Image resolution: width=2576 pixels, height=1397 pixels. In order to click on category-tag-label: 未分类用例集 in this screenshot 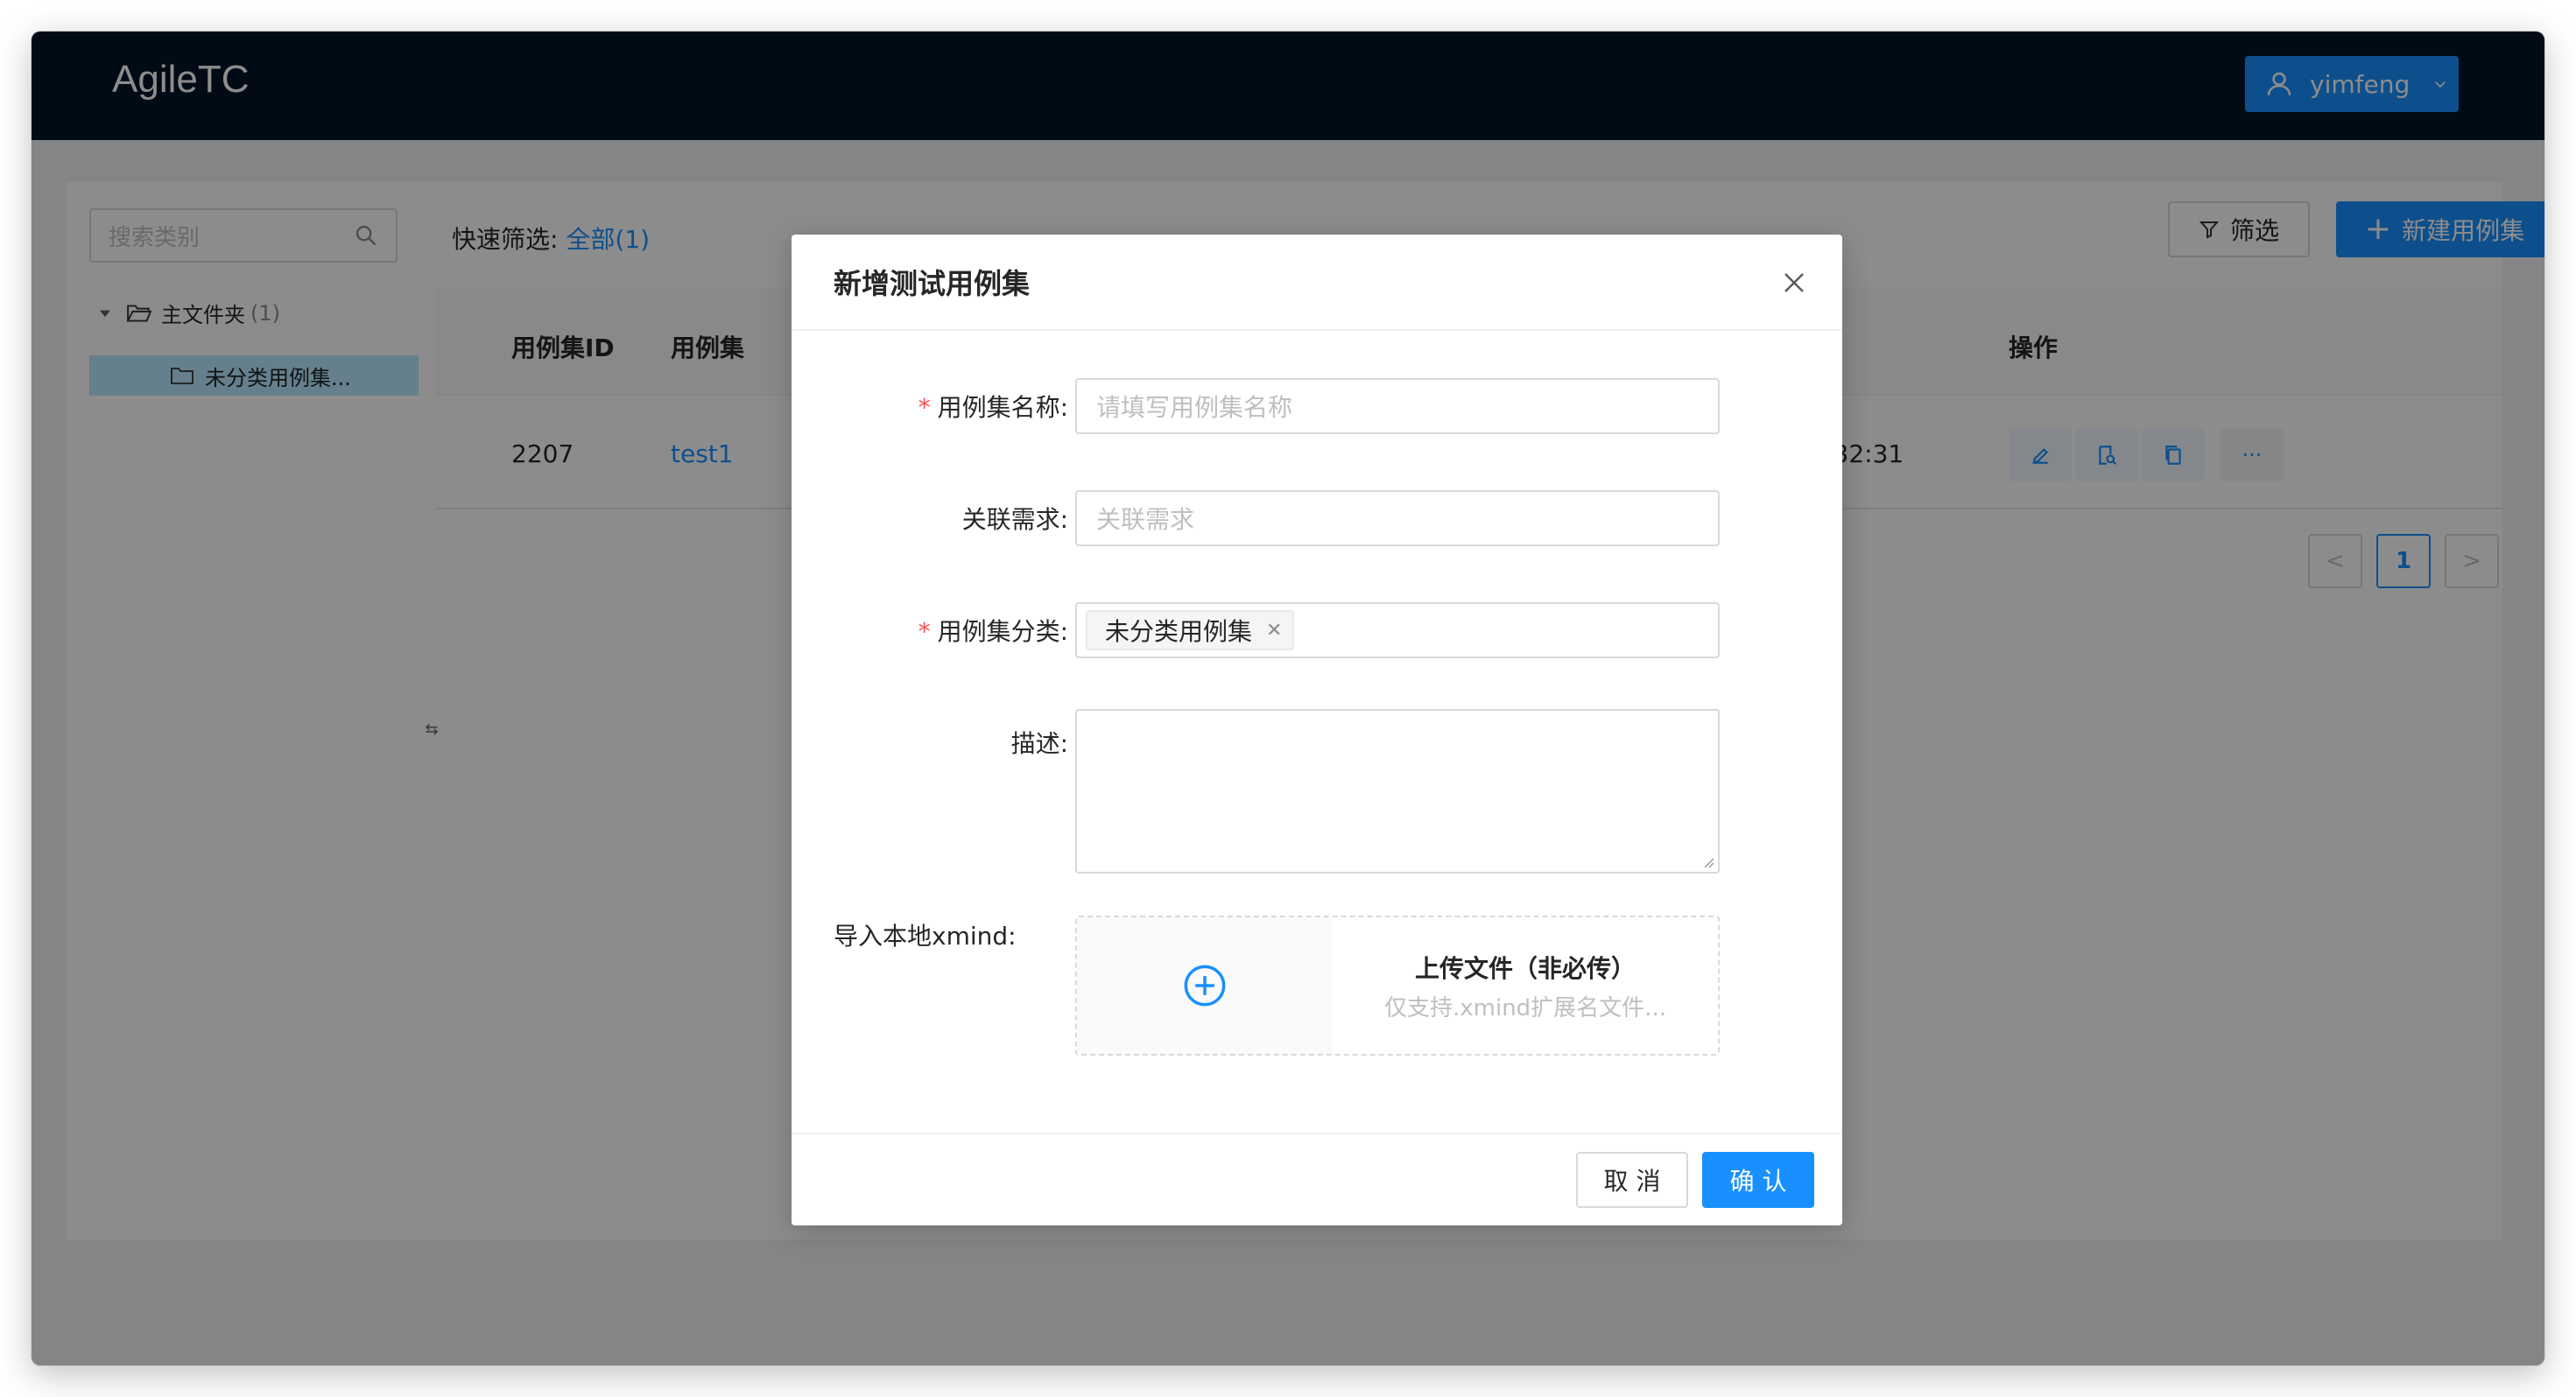, I will do `click(1179, 631)`.